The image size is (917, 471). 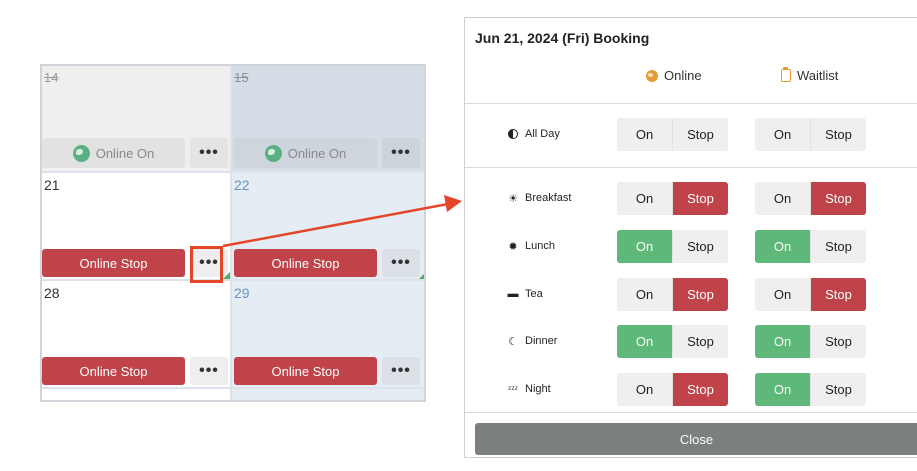 What do you see at coordinates (562, 38) in the screenshot?
I see `dialog-title: Jun 21, 2024 (Fri) Booking` at bounding box center [562, 38].